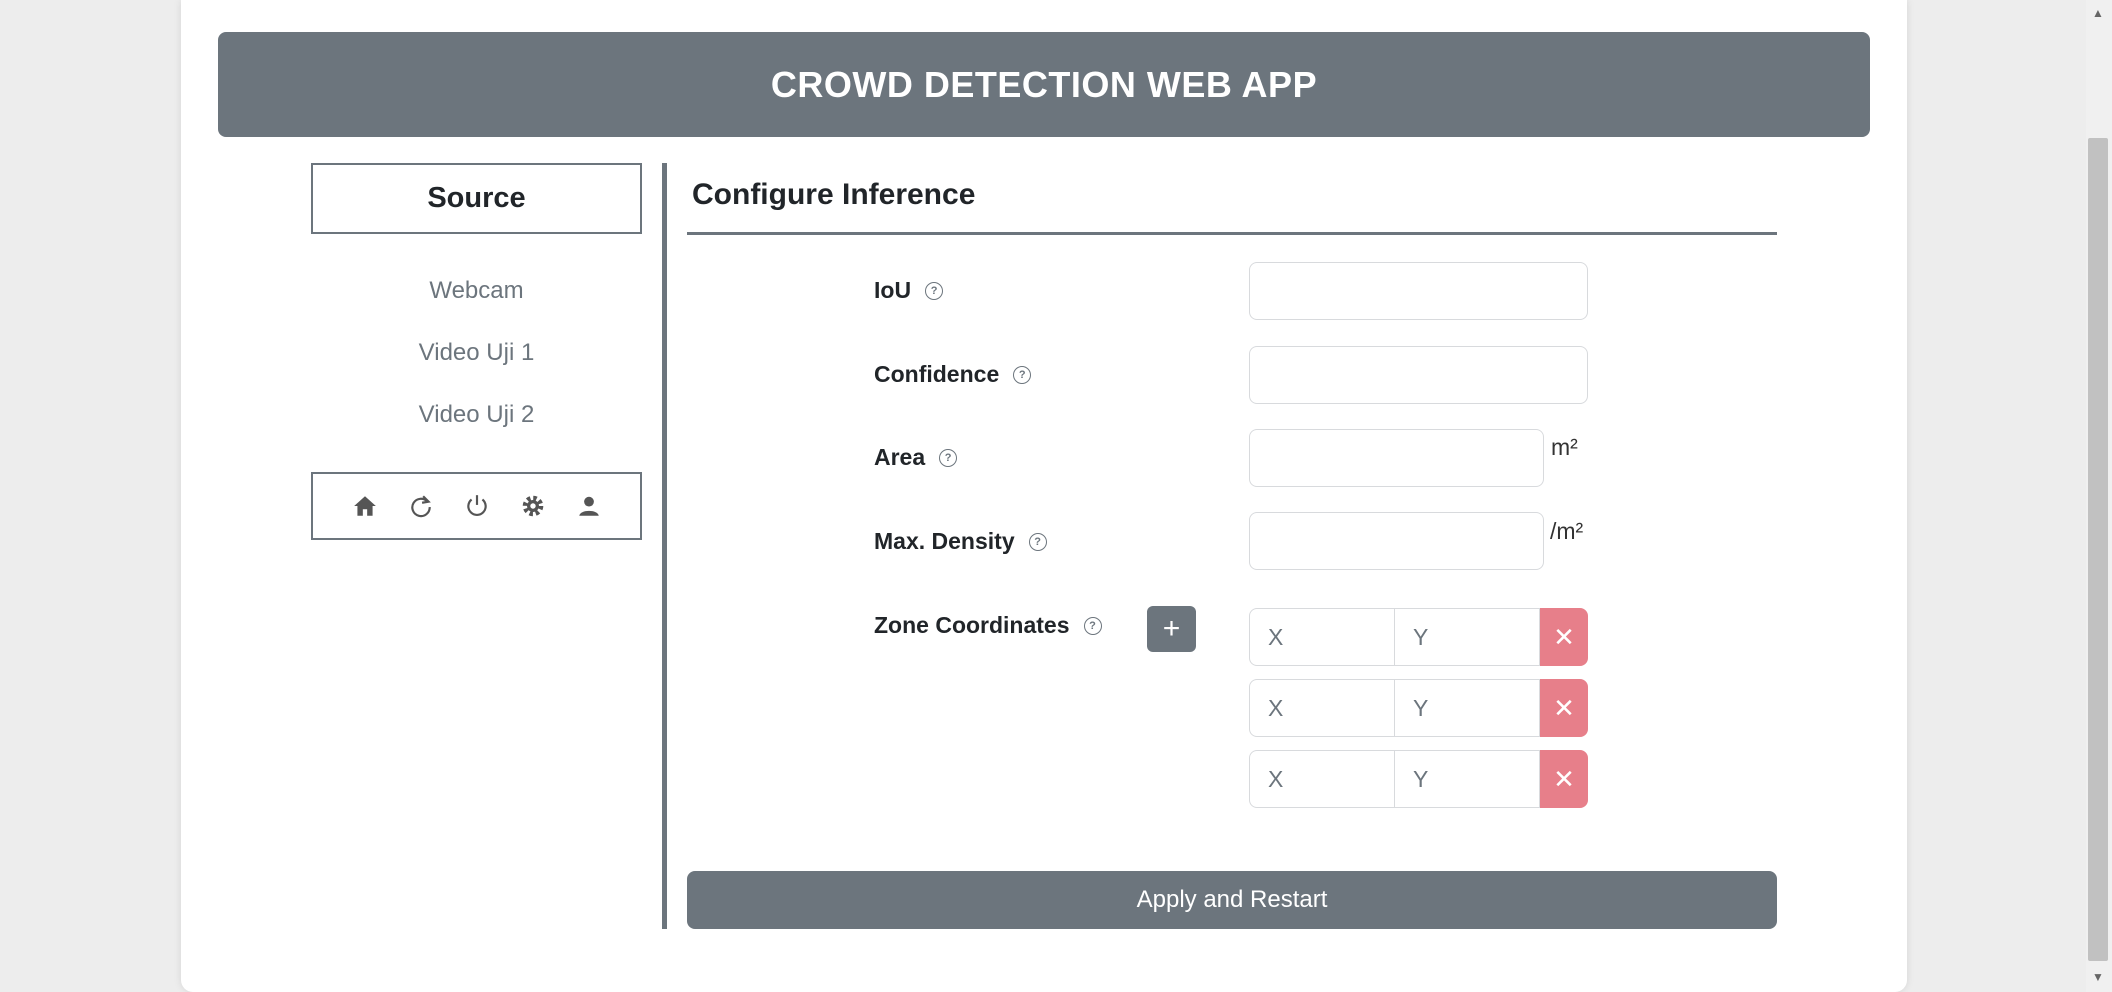 Image resolution: width=2112 pixels, height=992 pixels. I want to click on sidebar-toolbar, so click(476, 506).